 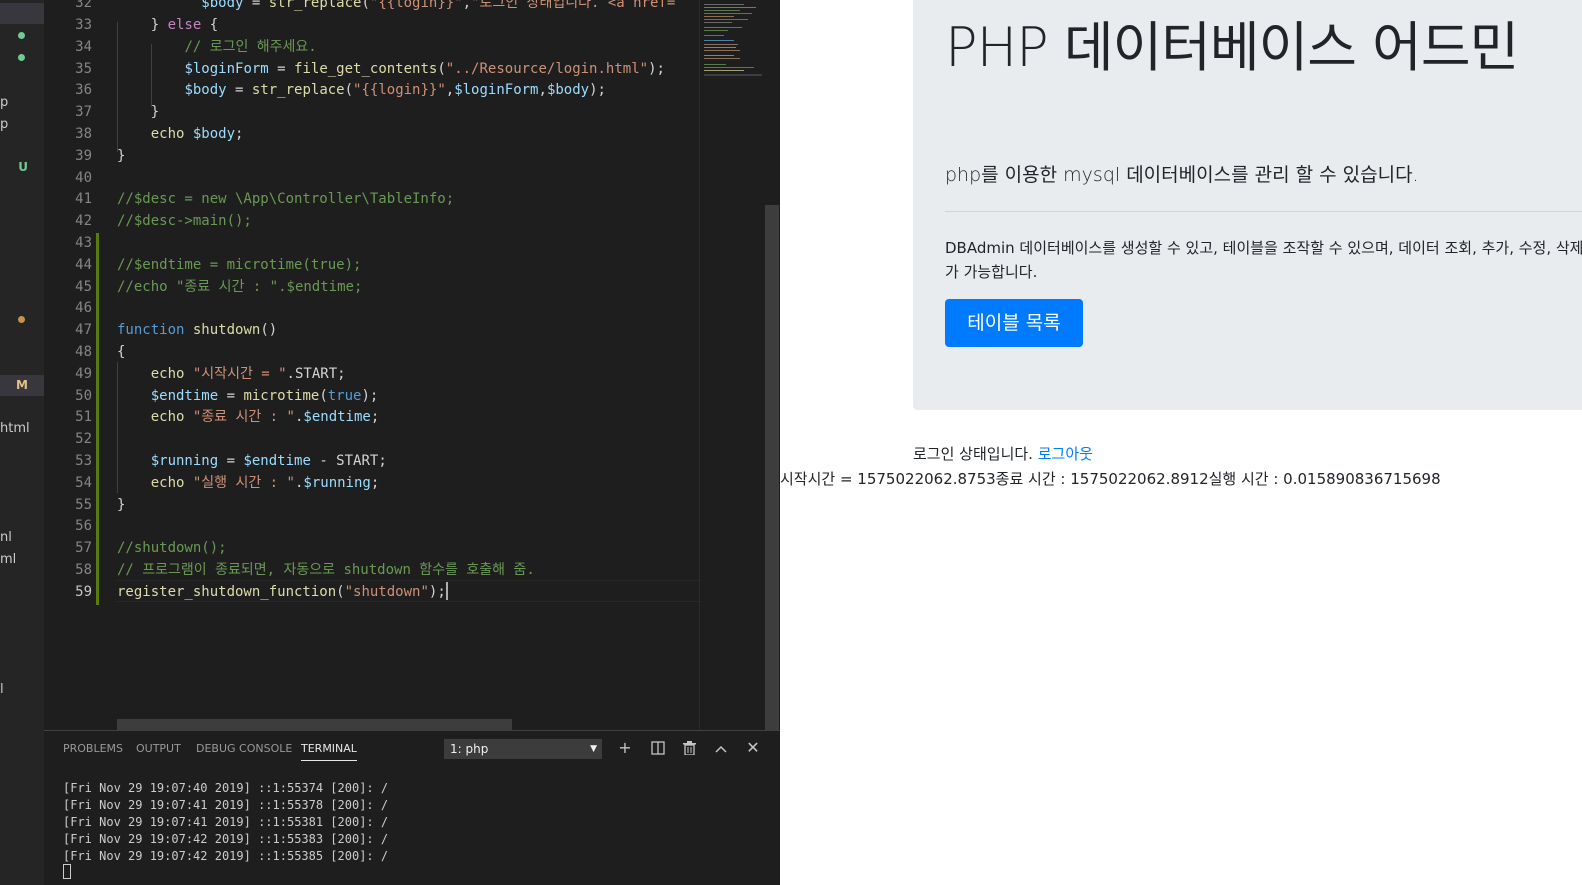 I want to click on line-number: 45, so click(x=83, y=286).